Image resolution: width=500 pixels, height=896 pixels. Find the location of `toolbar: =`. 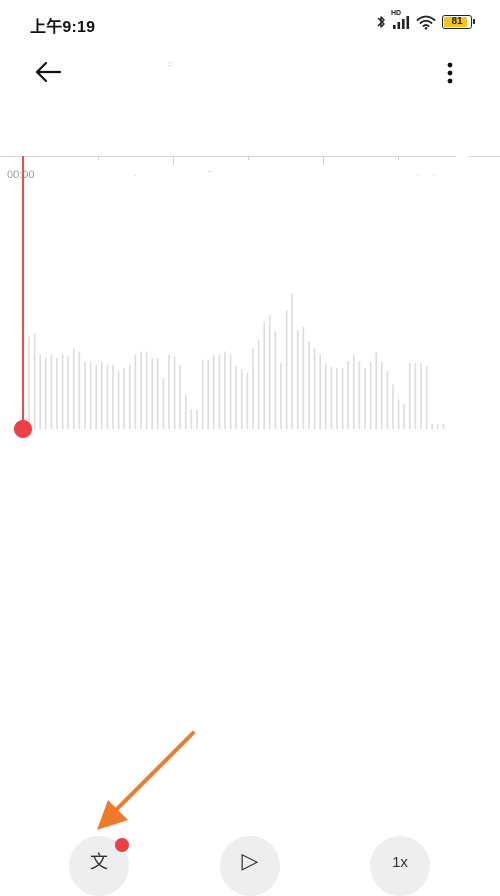

toolbar: = is located at coordinates (250, 75).